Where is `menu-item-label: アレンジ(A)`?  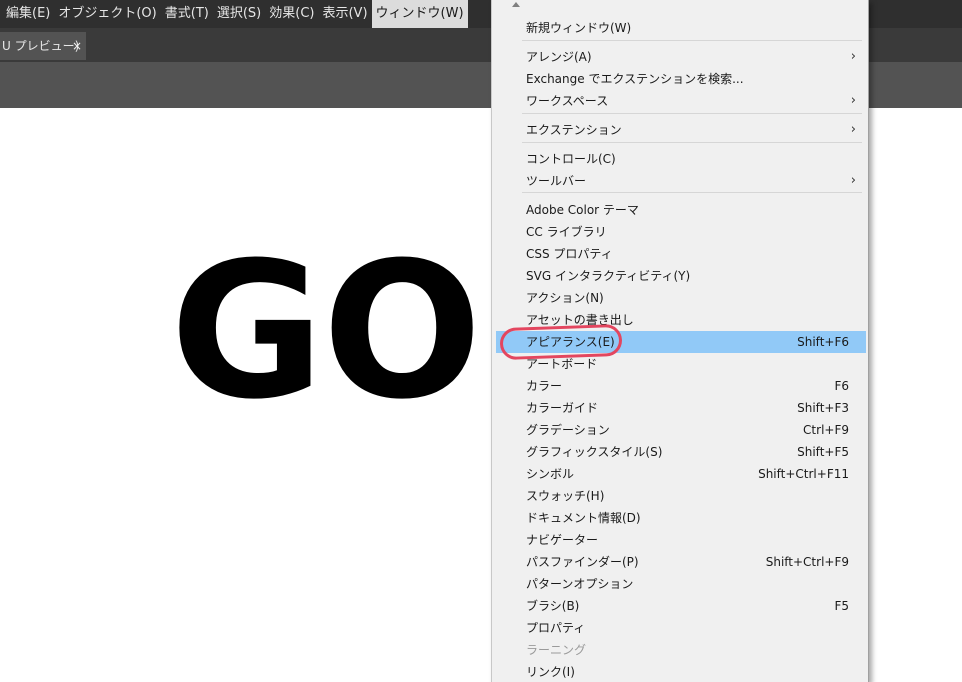 menu-item-label: アレンジ(A) is located at coordinates (559, 57).